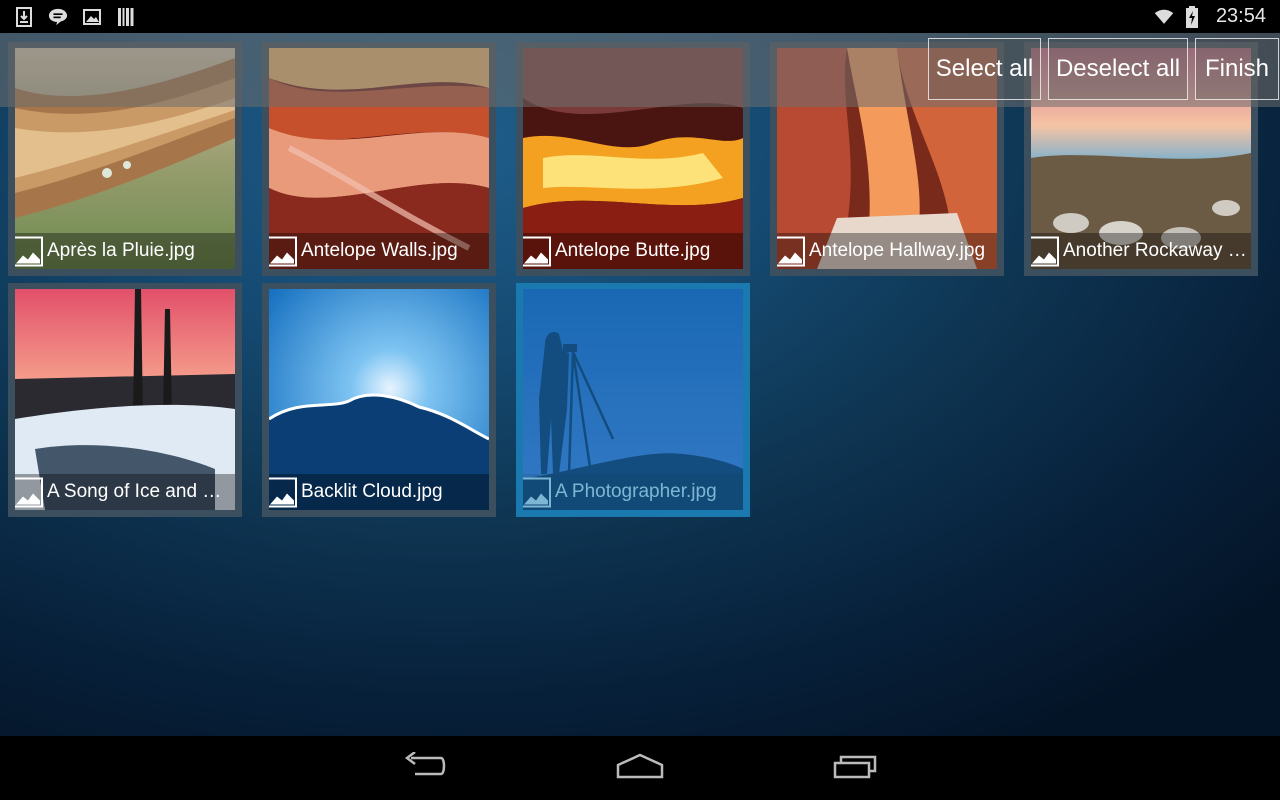 This screenshot has width=1280, height=800. I want to click on barcode-icon, so click(126, 17).